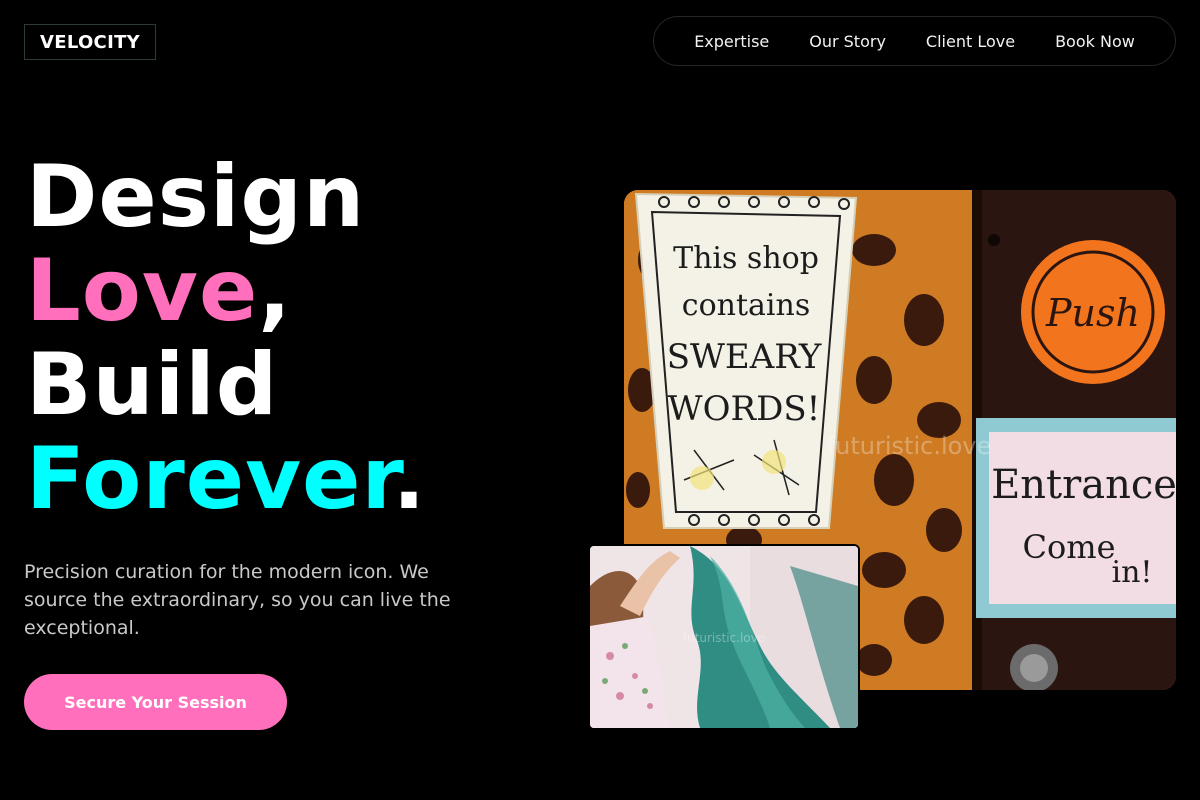 The height and width of the screenshot is (800, 1200). I want to click on sign-left-line-1: This shop, so click(746, 258).